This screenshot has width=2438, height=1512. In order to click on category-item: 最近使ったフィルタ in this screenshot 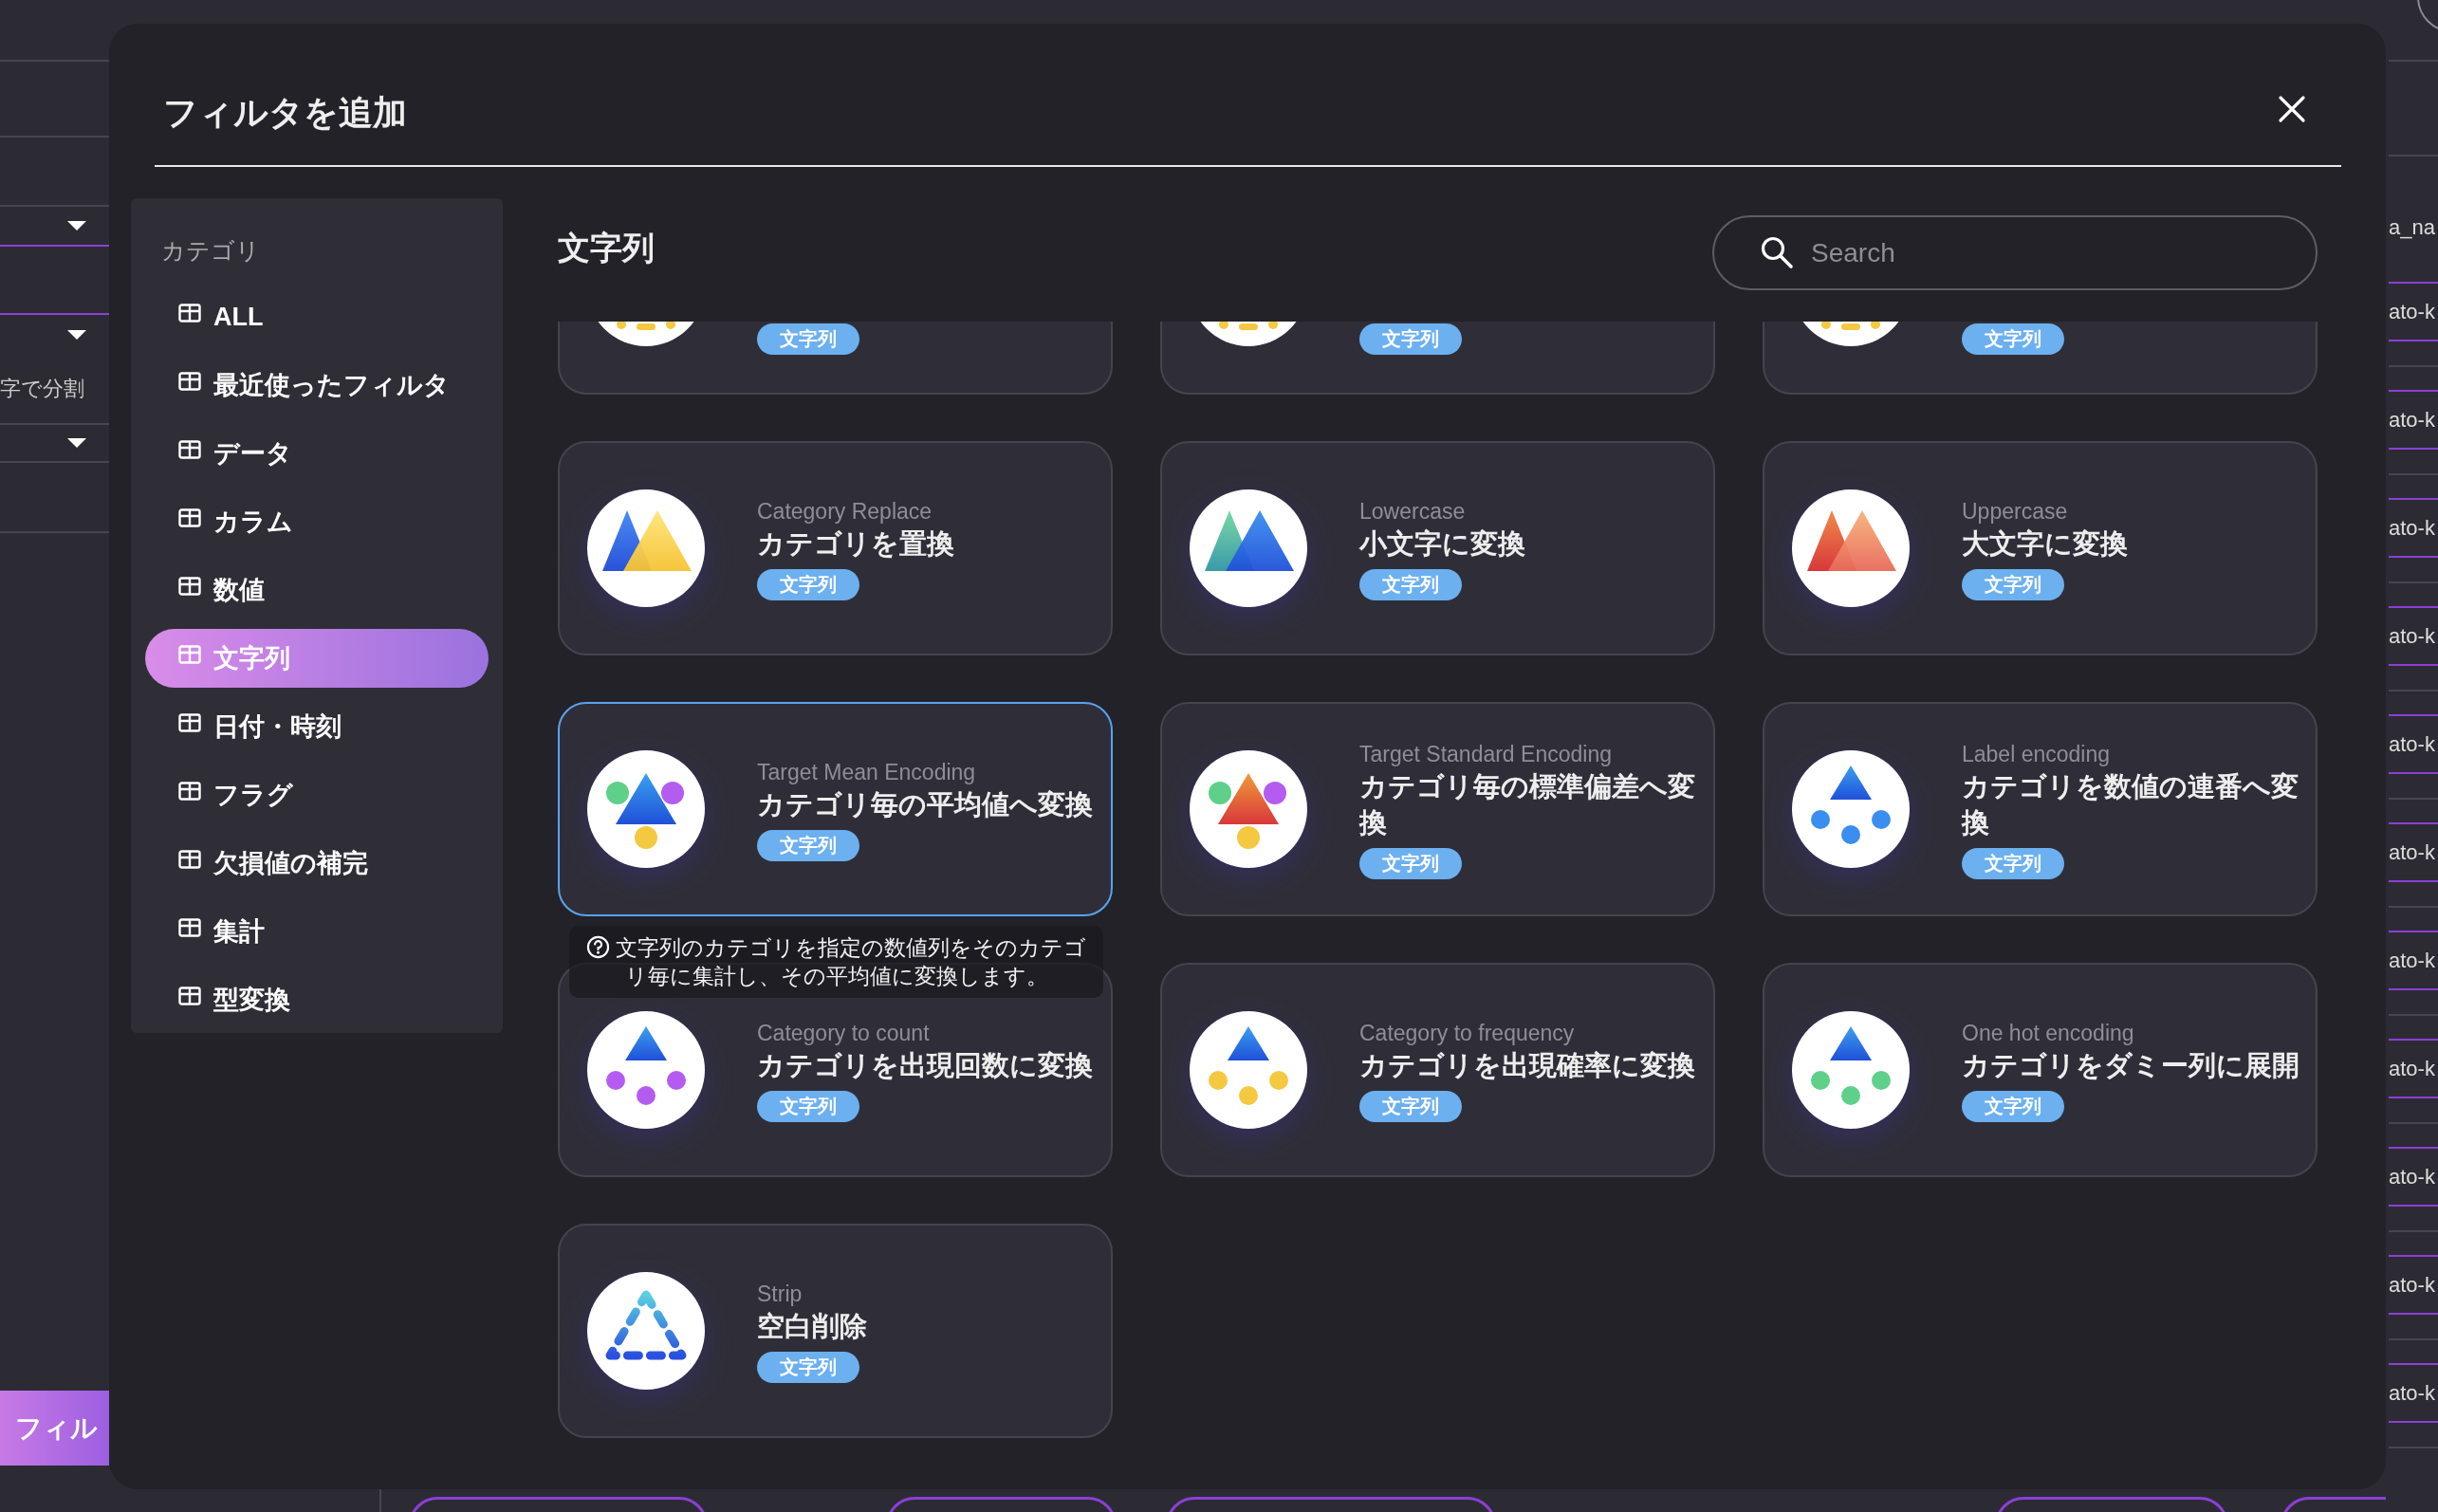, I will do `click(317, 385)`.